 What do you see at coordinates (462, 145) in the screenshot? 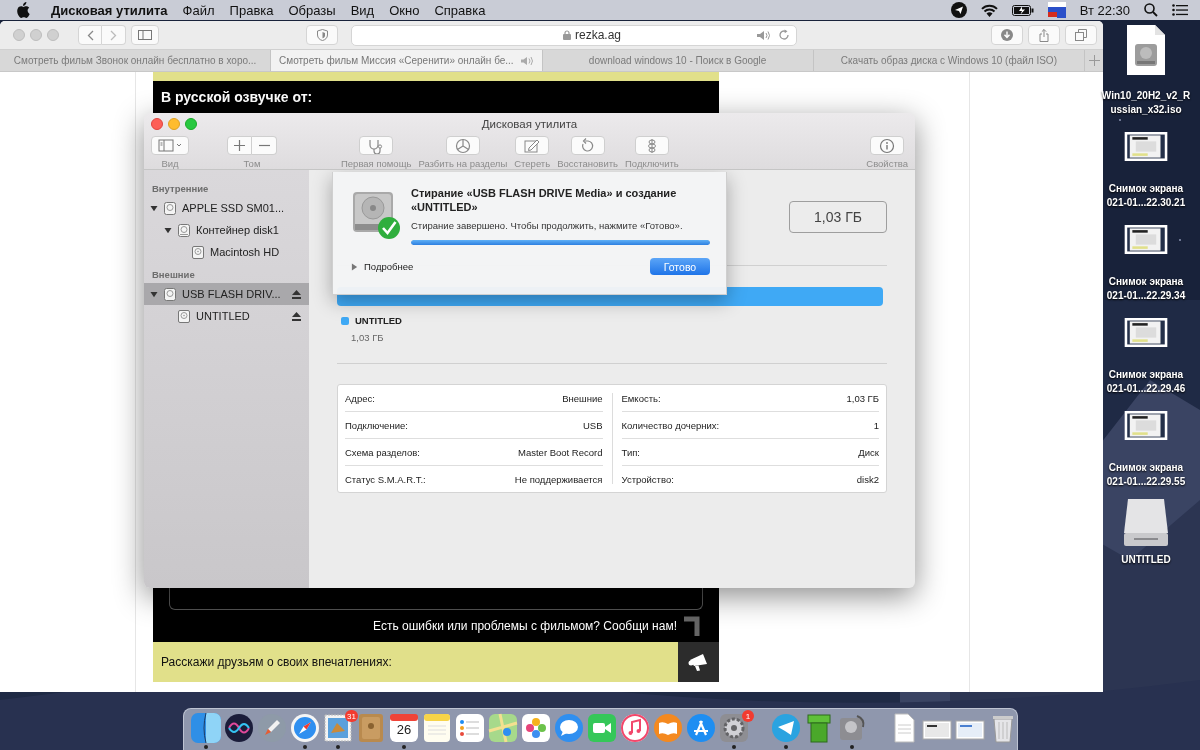
I see `partition-button` at bounding box center [462, 145].